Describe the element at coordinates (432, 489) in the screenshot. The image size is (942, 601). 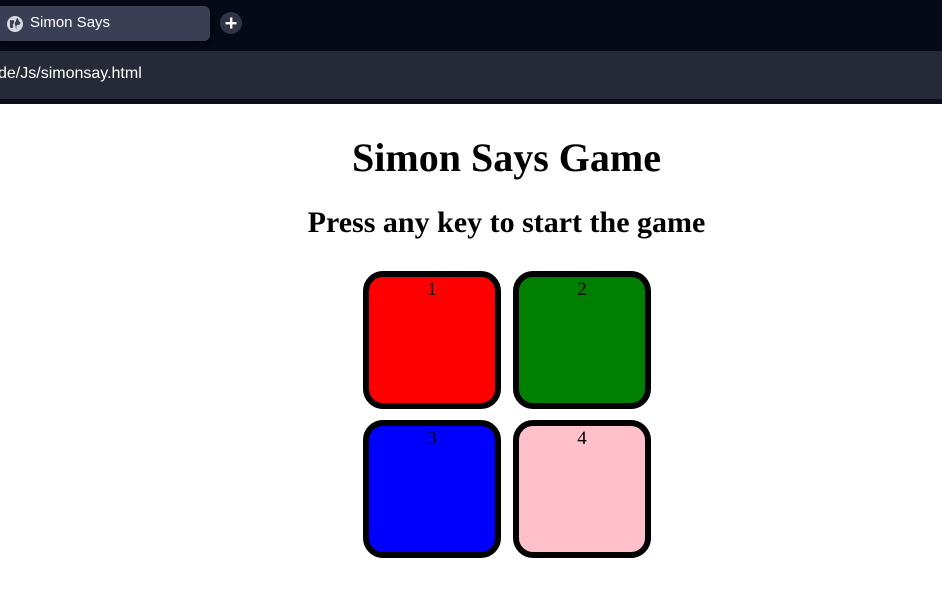
I see `blue-game-button: 3` at that location.